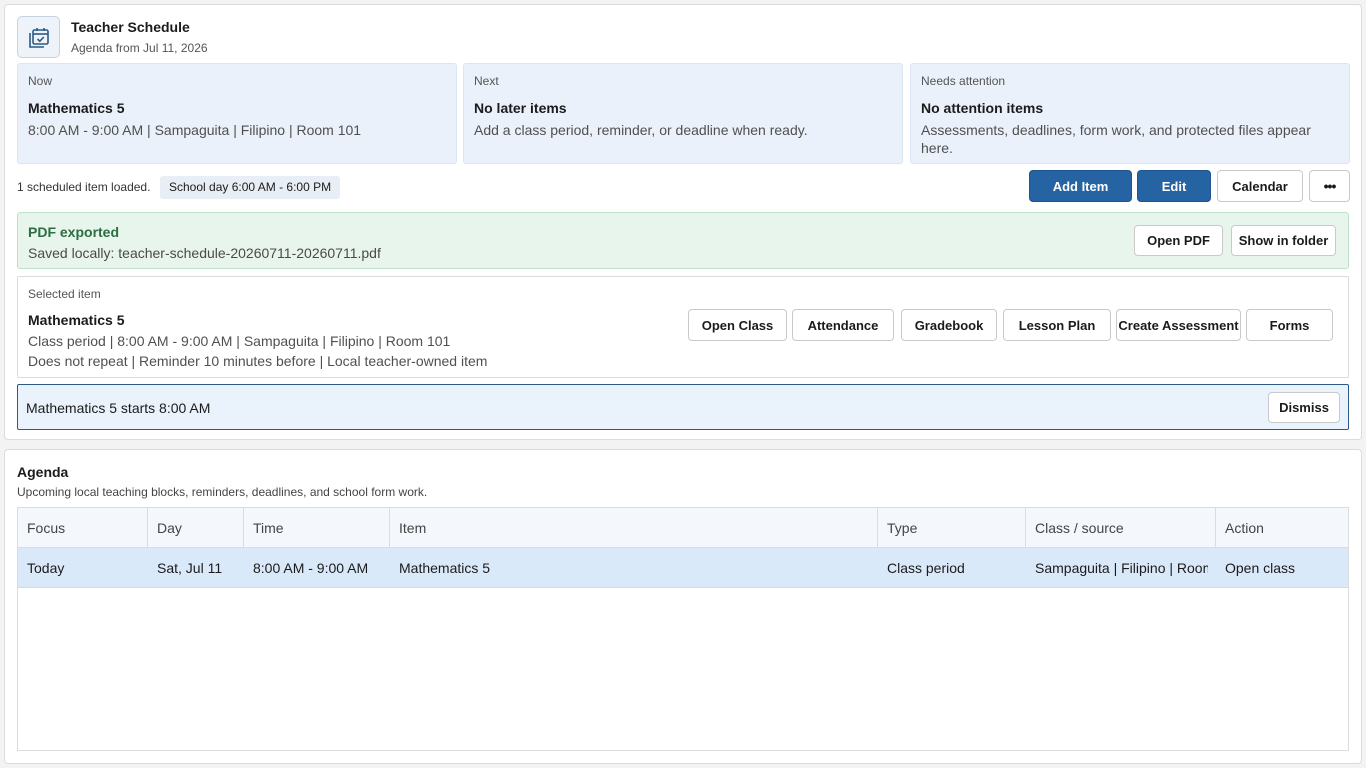 Image resolution: width=1366 pixels, height=768 pixels. I want to click on cell-time: 8:00 AM - 9:00 AM, so click(311, 568).